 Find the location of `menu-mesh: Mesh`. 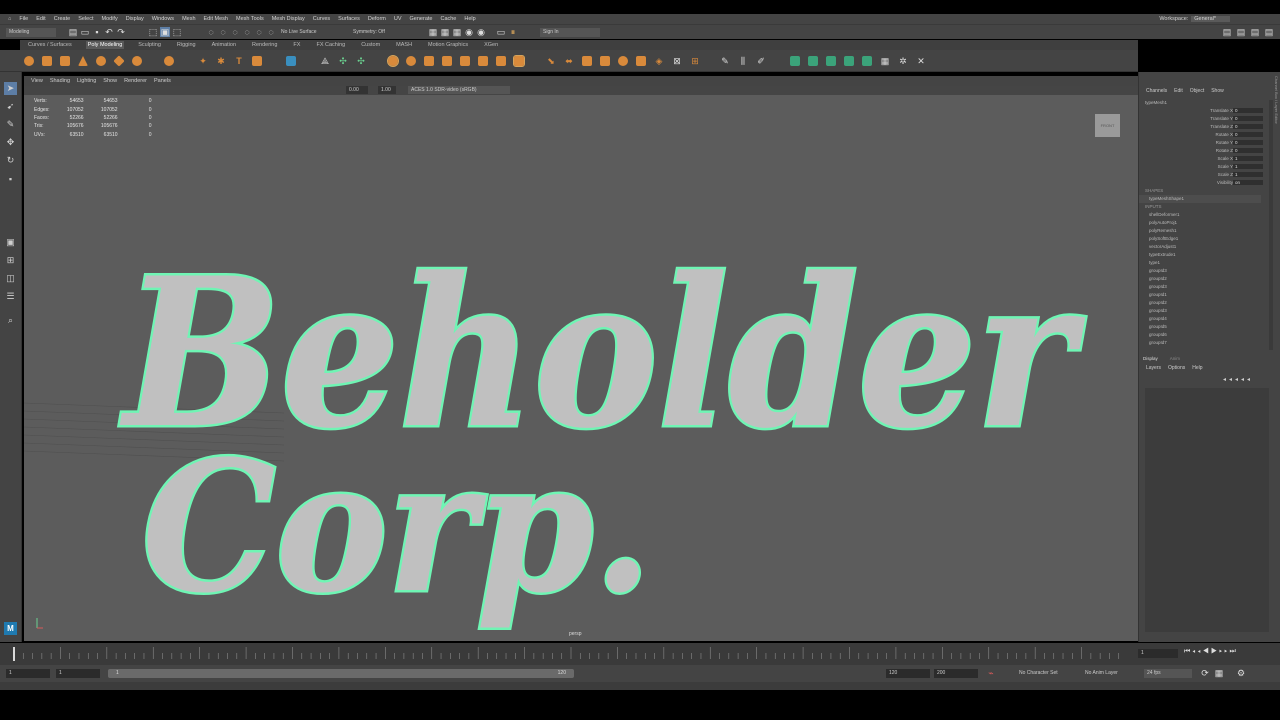

menu-mesh: Mesh is located at coordinates (188, 19).